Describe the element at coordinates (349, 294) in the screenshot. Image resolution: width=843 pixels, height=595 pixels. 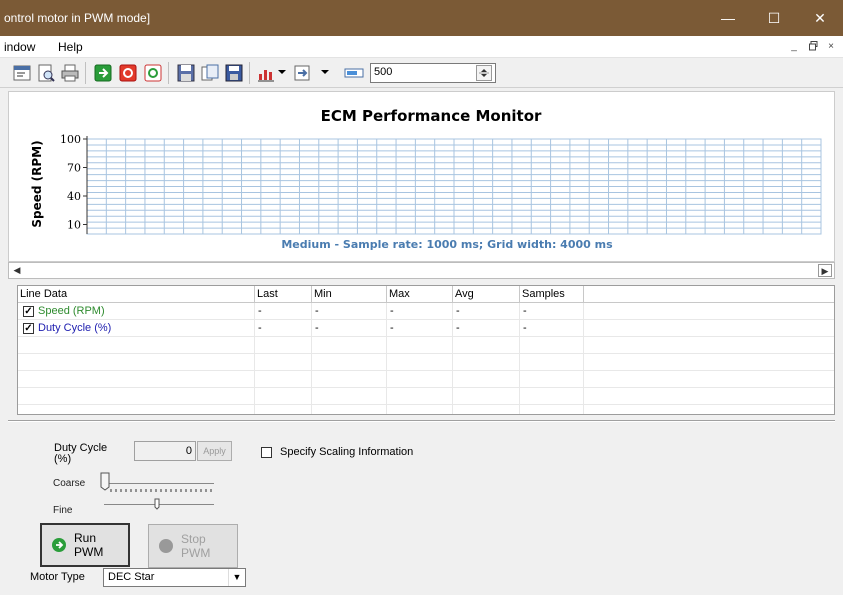
I see `column-header-min: Min` at that location.